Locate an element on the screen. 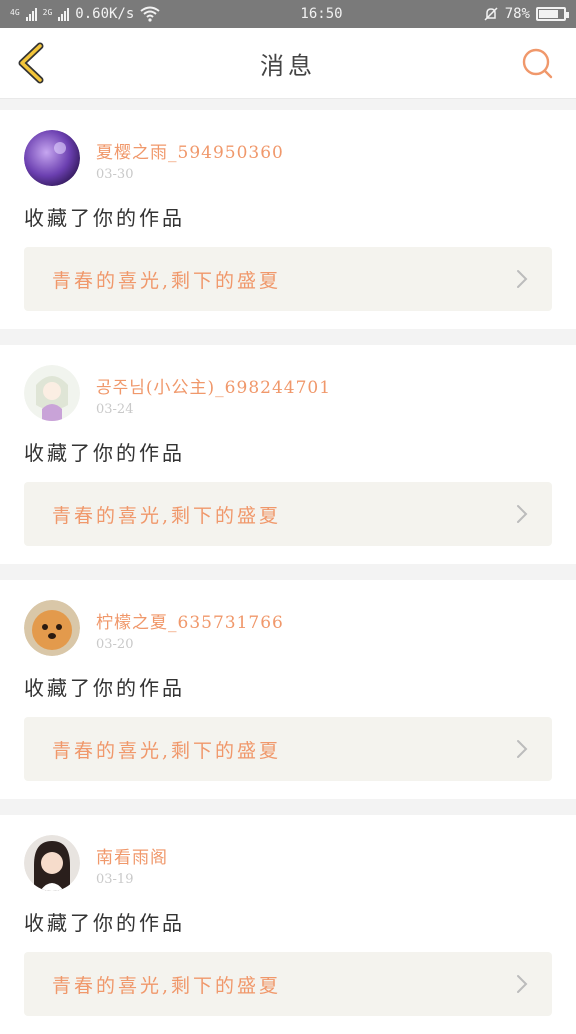 This screenshot has width=576, height=1034. battery-percent: 78% is located at coordinates (517, 14).